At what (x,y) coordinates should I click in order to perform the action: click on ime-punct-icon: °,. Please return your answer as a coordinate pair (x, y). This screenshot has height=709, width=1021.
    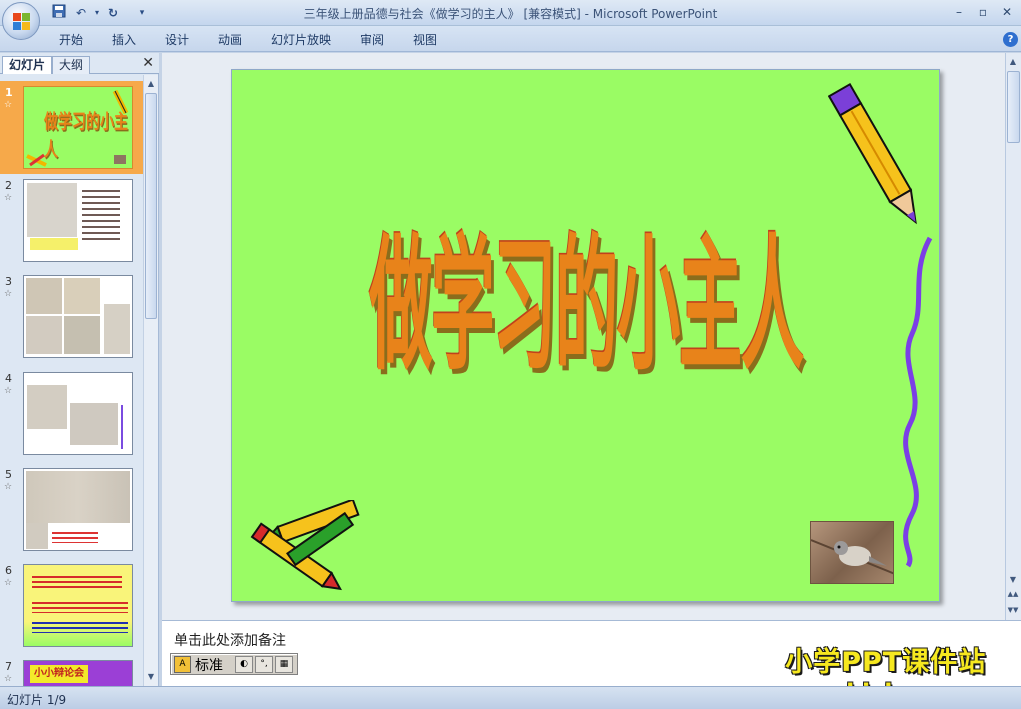
    Looking at the image, I should click on (264, 664).